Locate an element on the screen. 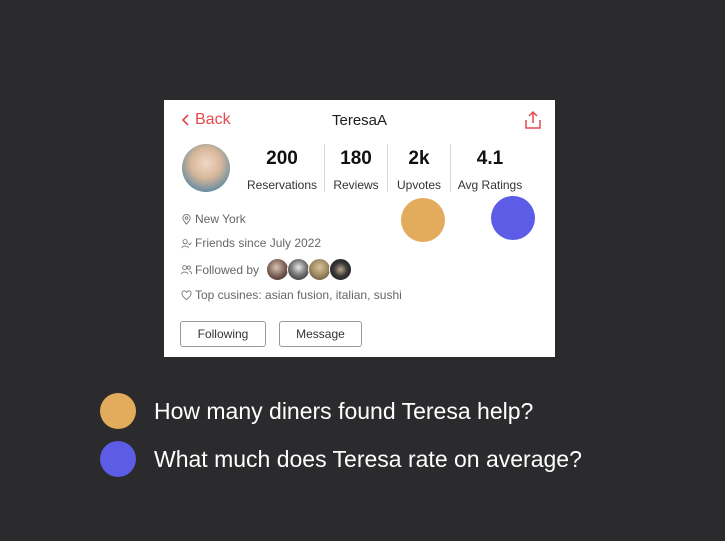  avatar is located at coordinates (206, 168).